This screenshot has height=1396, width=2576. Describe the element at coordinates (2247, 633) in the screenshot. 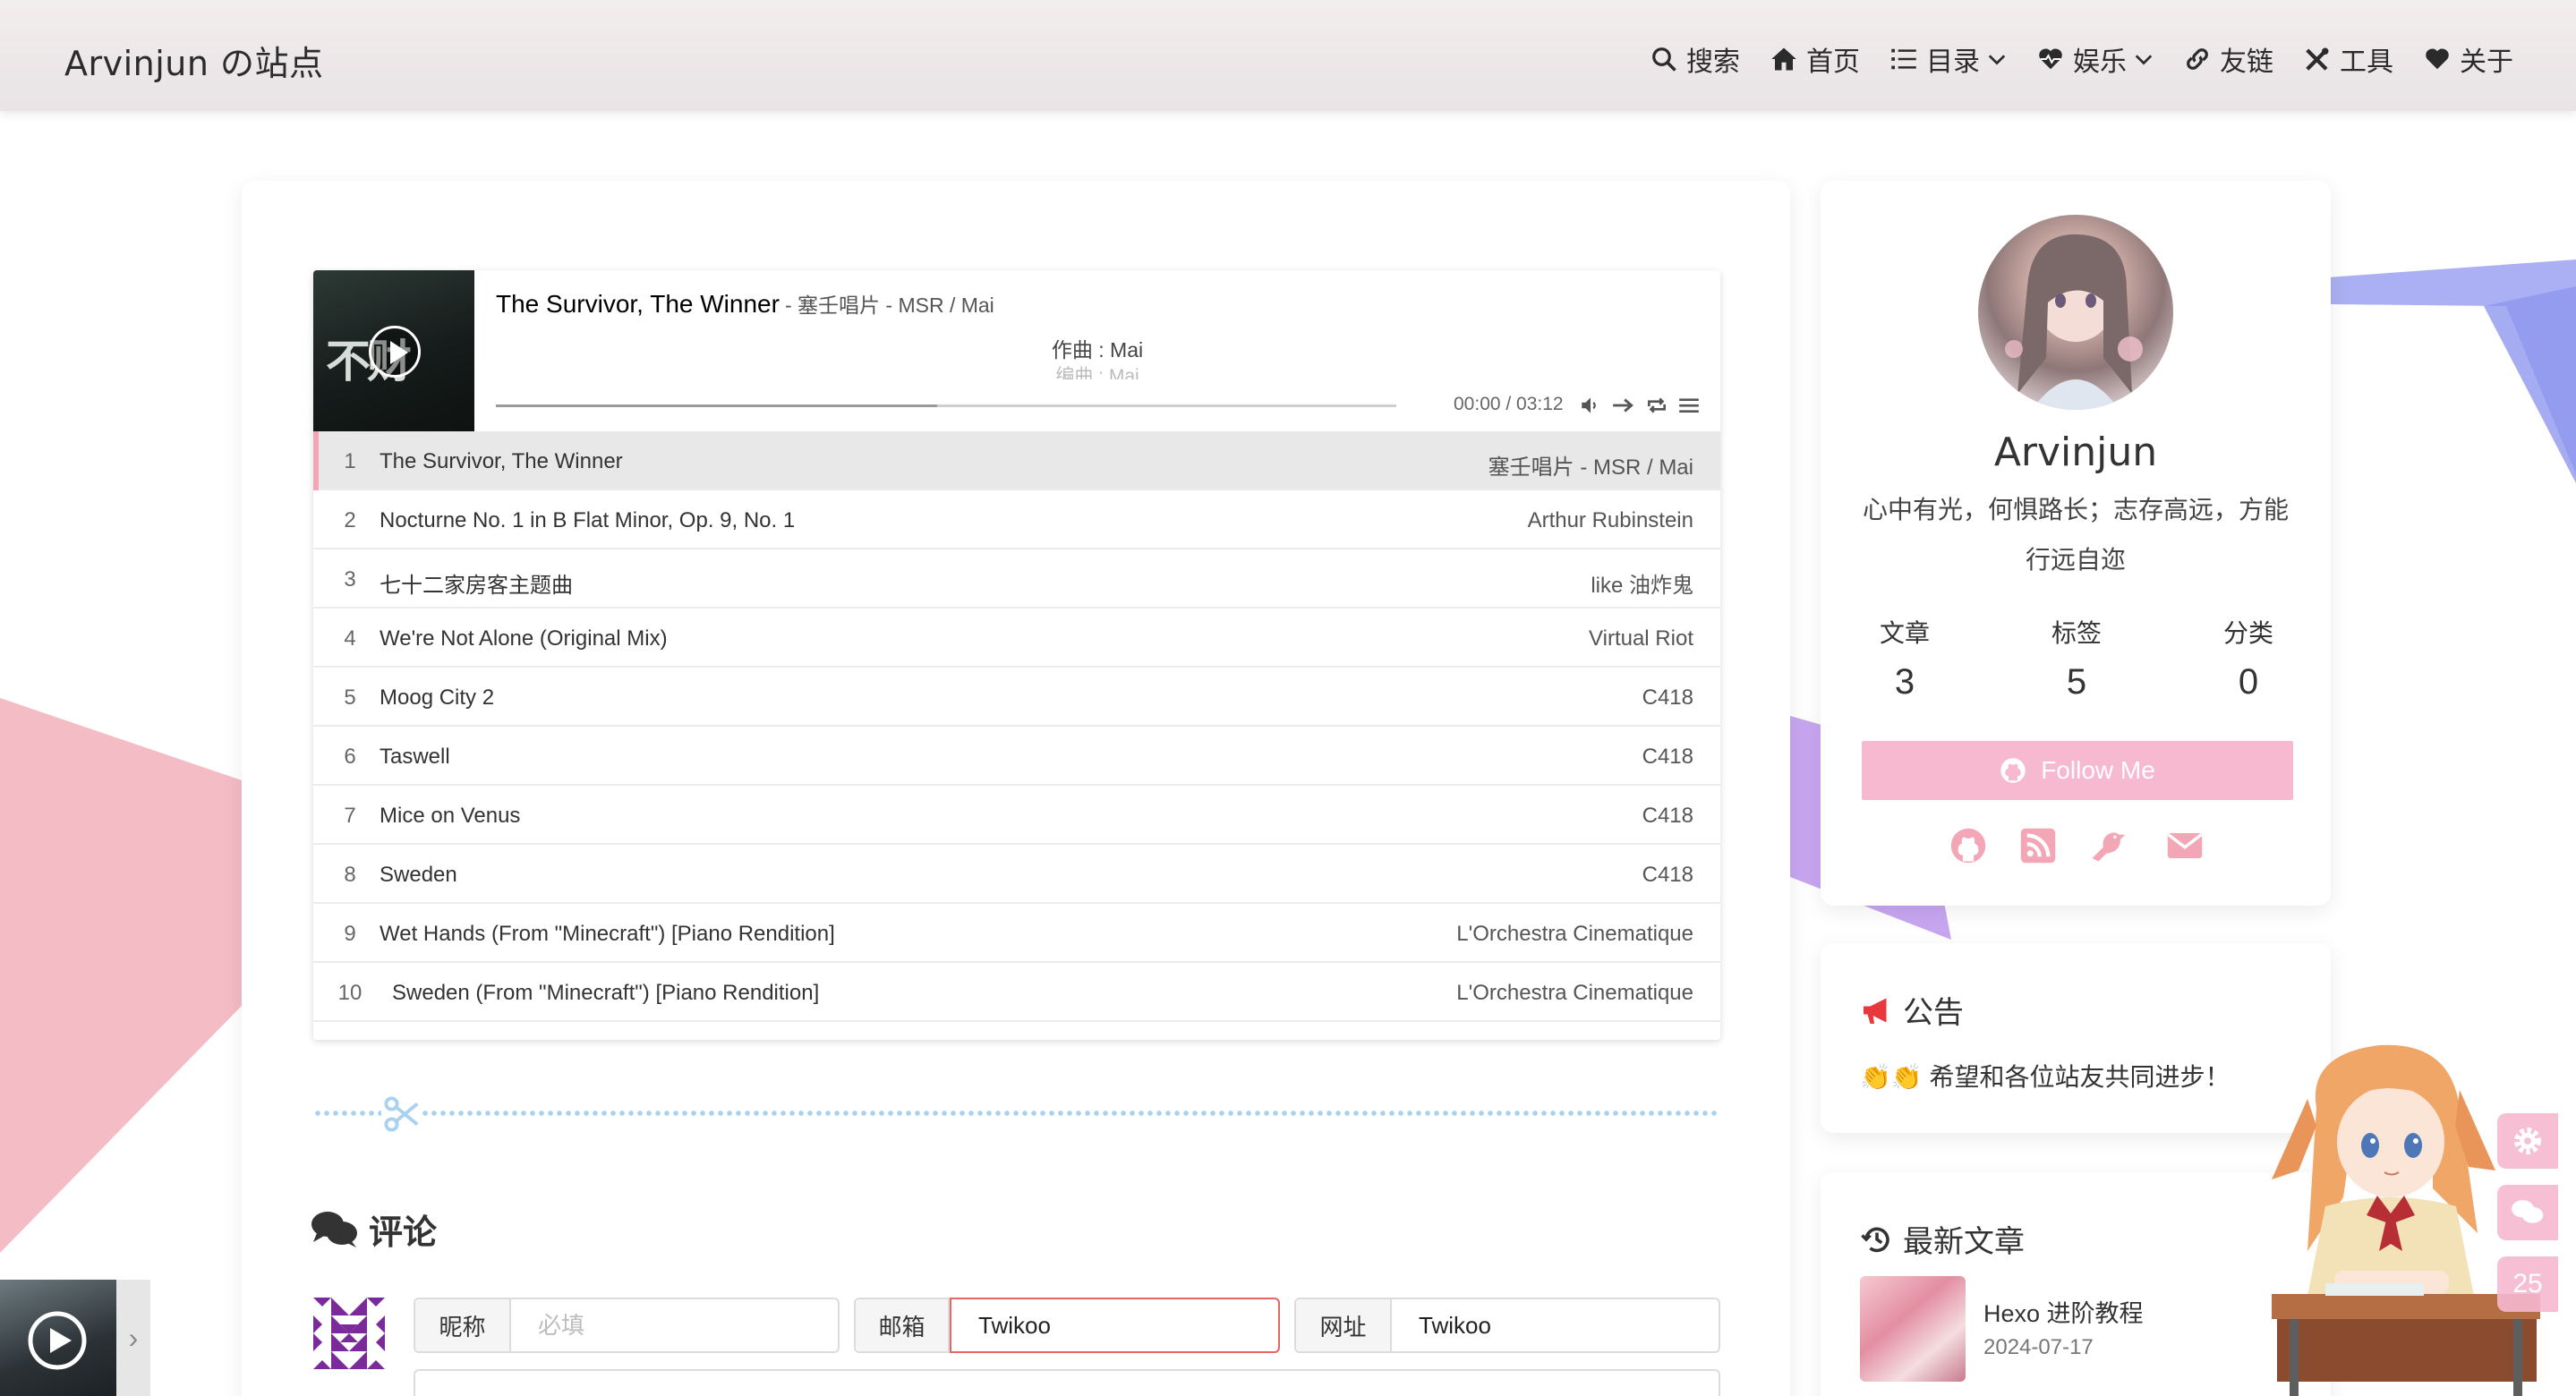

I see `stat-label: 分类` at that location.